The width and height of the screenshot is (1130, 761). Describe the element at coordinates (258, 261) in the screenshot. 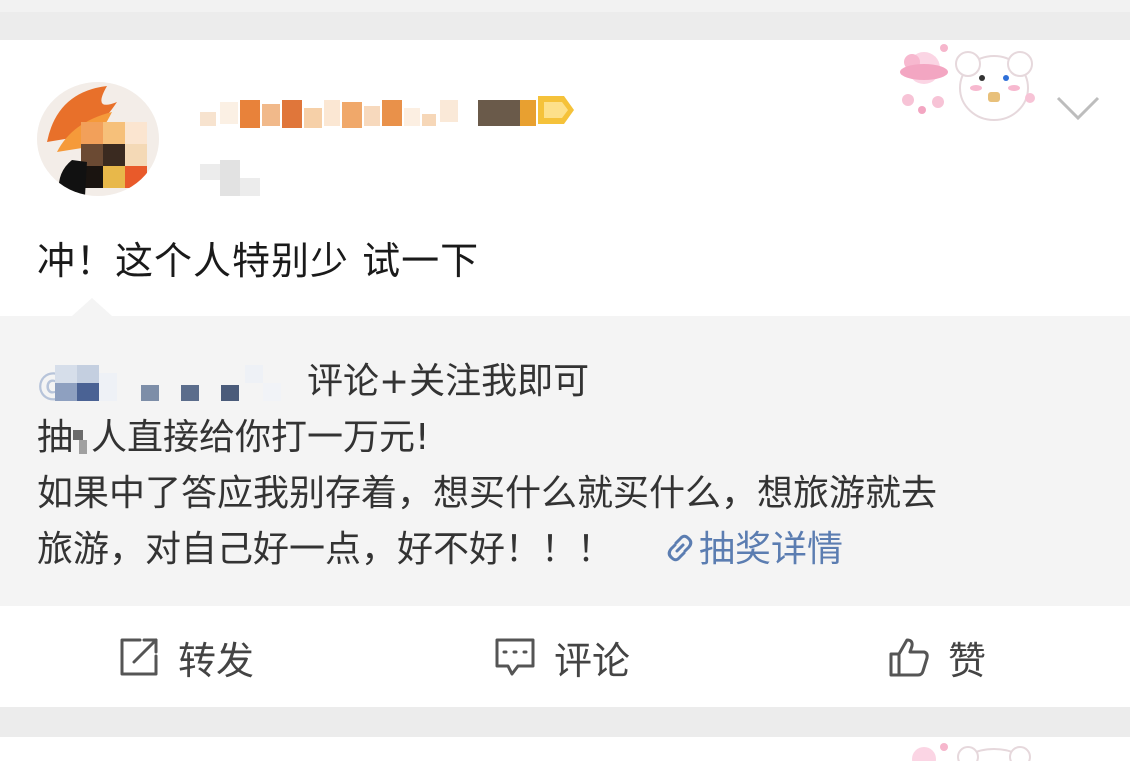

I see `post-text: 冲！这个人特别少 试一下` at that location.